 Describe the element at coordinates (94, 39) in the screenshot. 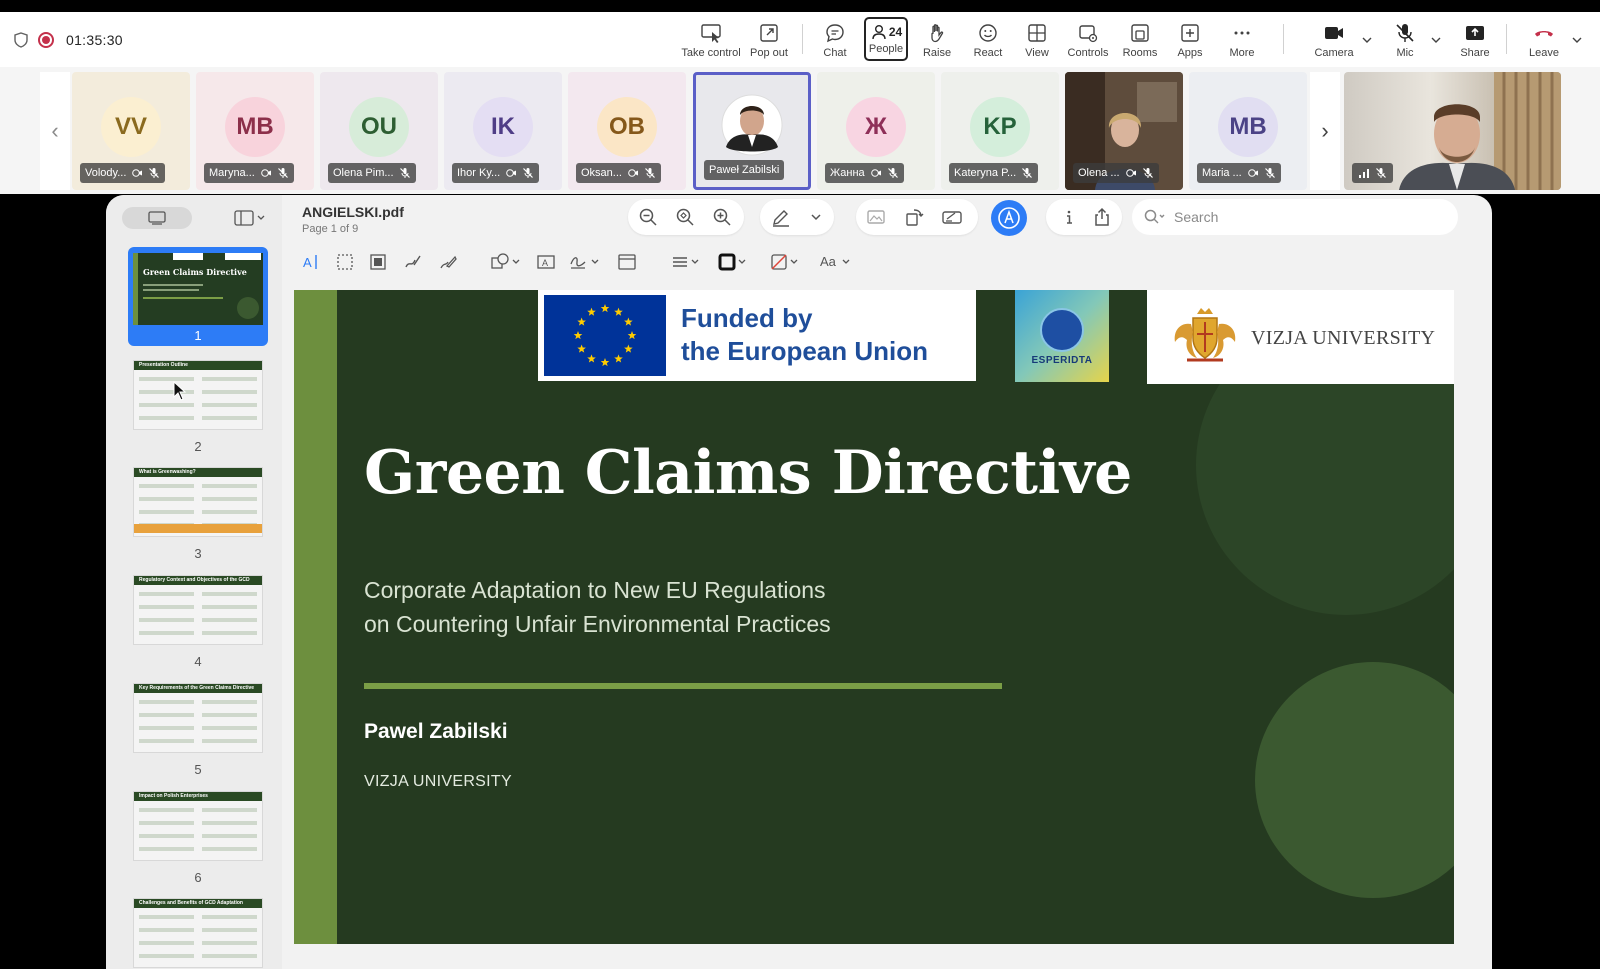

I see `meeting-timer: 01:35:30` at that location.